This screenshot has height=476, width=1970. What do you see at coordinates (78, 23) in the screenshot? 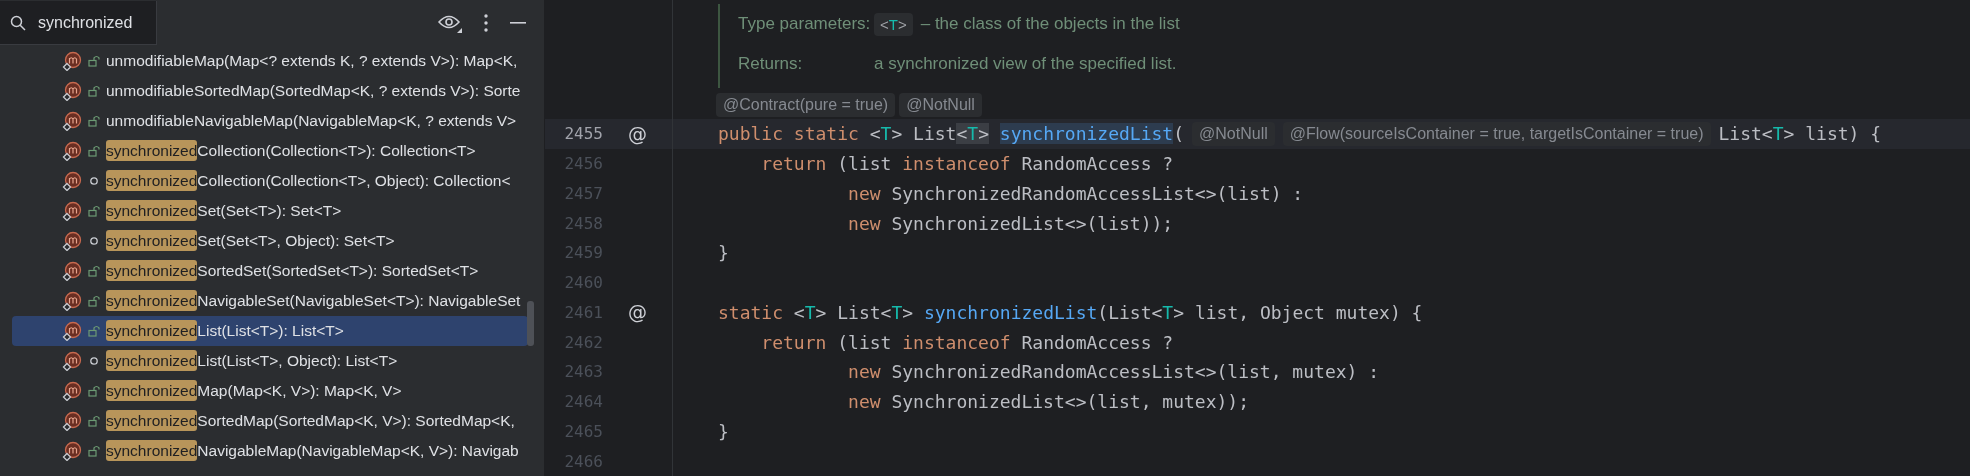
I see `search-field: synchronized` at bounding box center [78, 23].